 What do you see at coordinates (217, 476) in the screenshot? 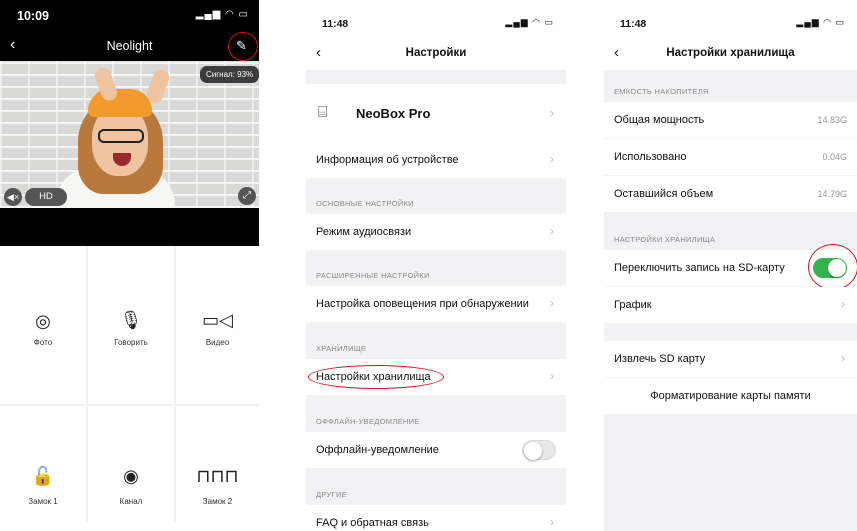
I see `gate-icon: ⊓⊓⊓` at bounding box center [217, 476].